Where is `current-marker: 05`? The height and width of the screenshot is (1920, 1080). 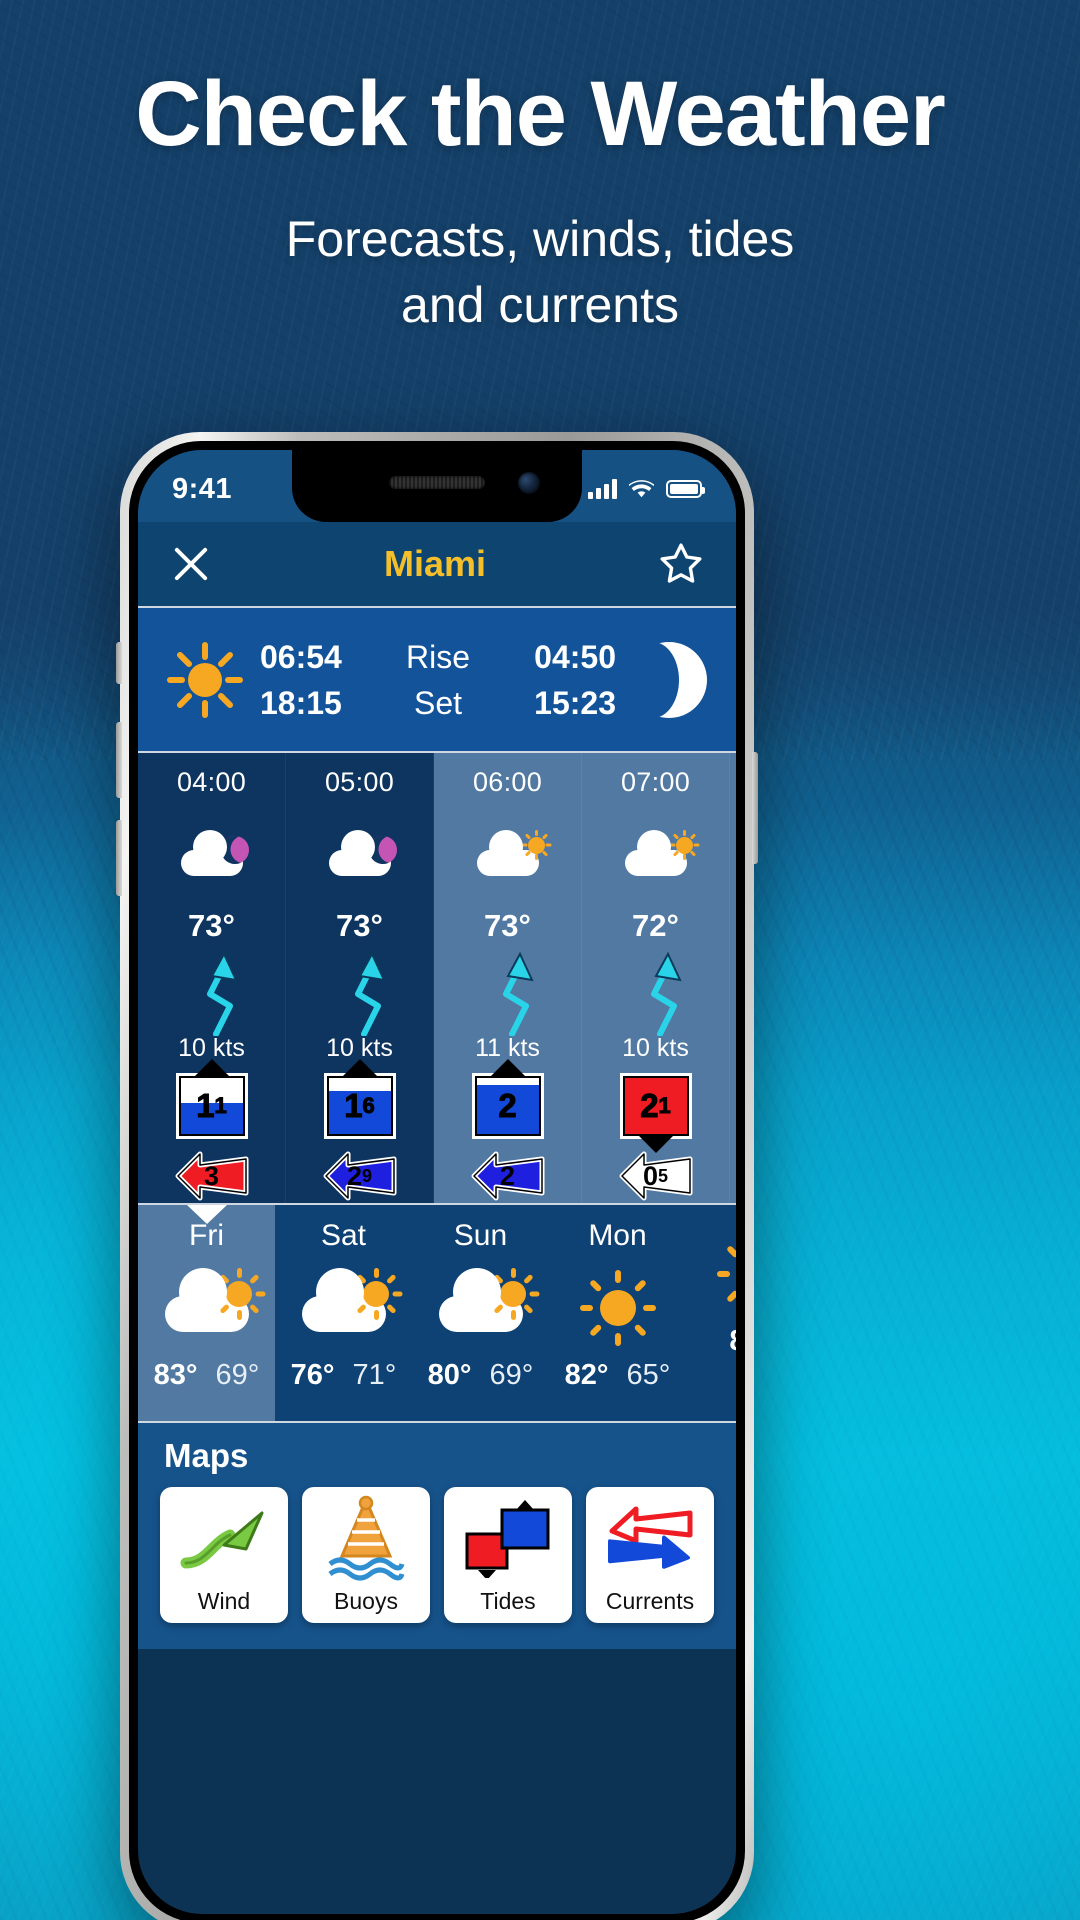 current-marker: 05 is located at coordinates (656, 1176).